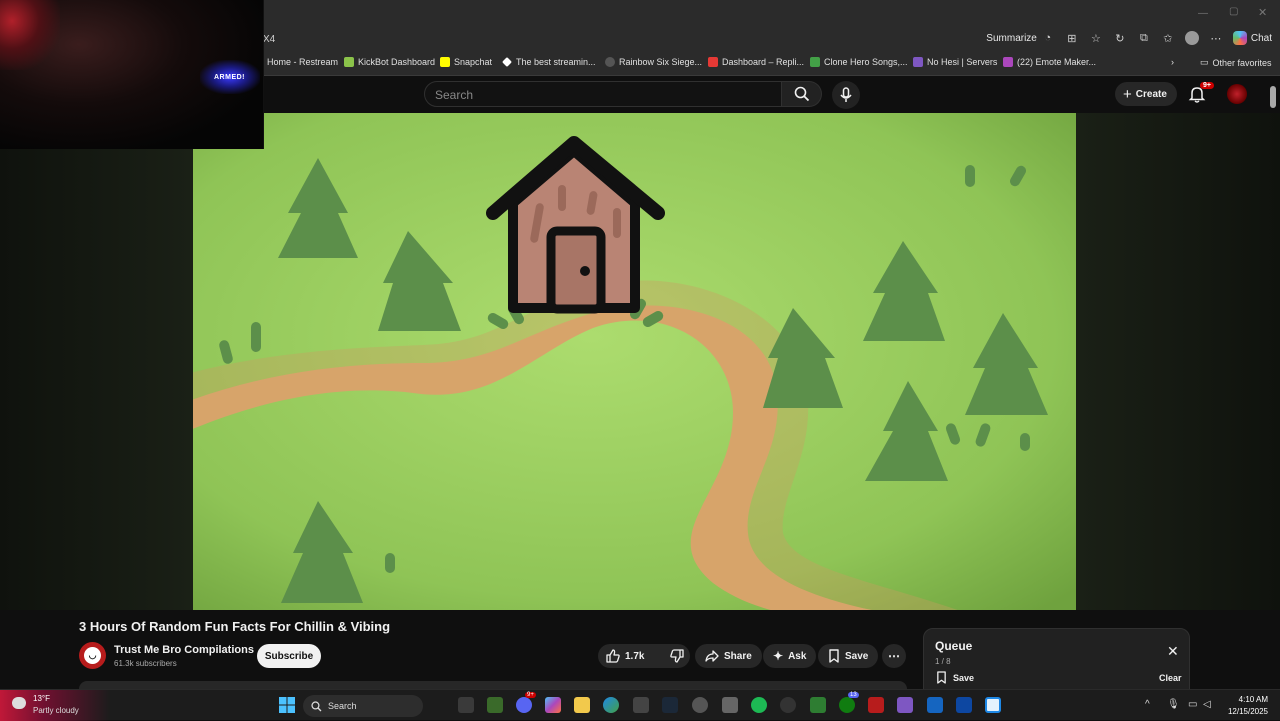 The height and width of the screenshot is (721, 1280). What do you see at coordinates (92, 655) in the screenshot?
I see `channel-avatar: ◡` at bounding box center [92, 655].